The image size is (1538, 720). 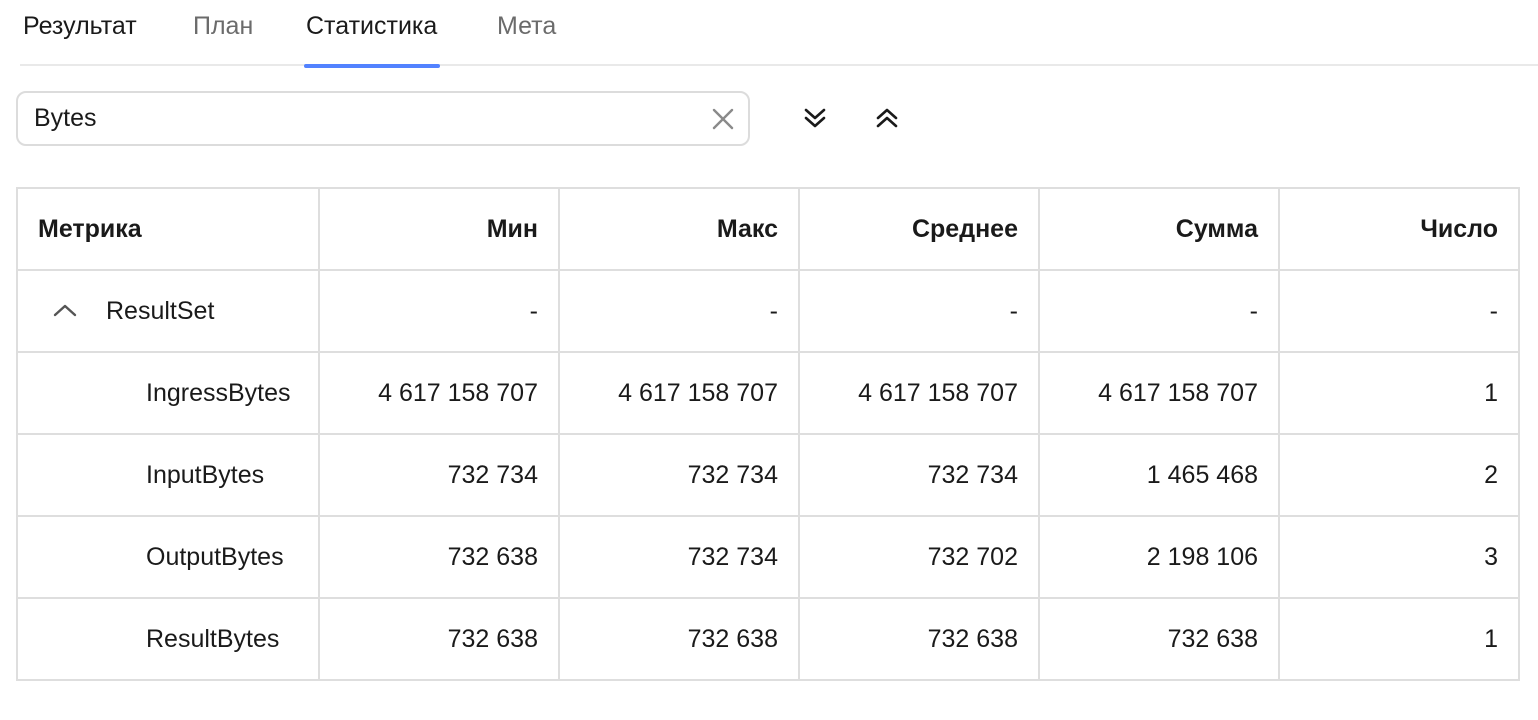 I want to click on cell-avg: 732 734, so click(x=919, y=475).